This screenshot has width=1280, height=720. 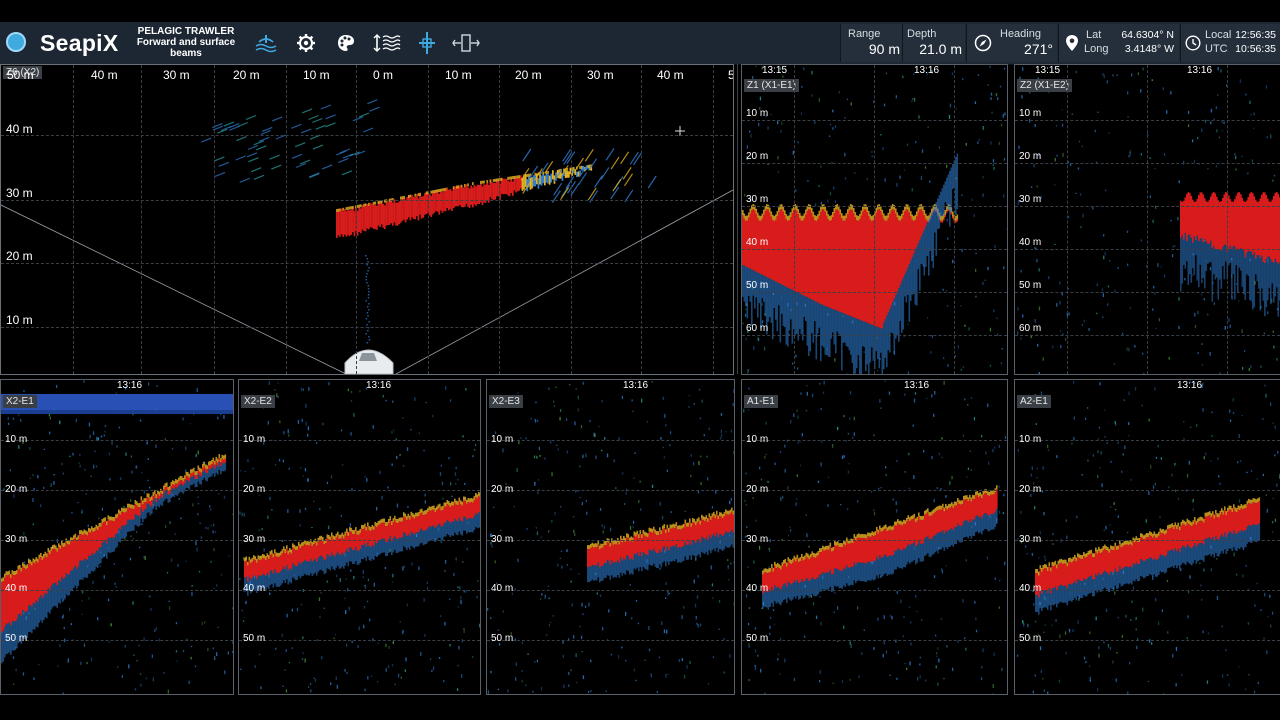 What do you see at coordinates (1147, 35) in the screenshot?
I see `lat-value: 64.6304° N` at bounding box center [1147, 35].